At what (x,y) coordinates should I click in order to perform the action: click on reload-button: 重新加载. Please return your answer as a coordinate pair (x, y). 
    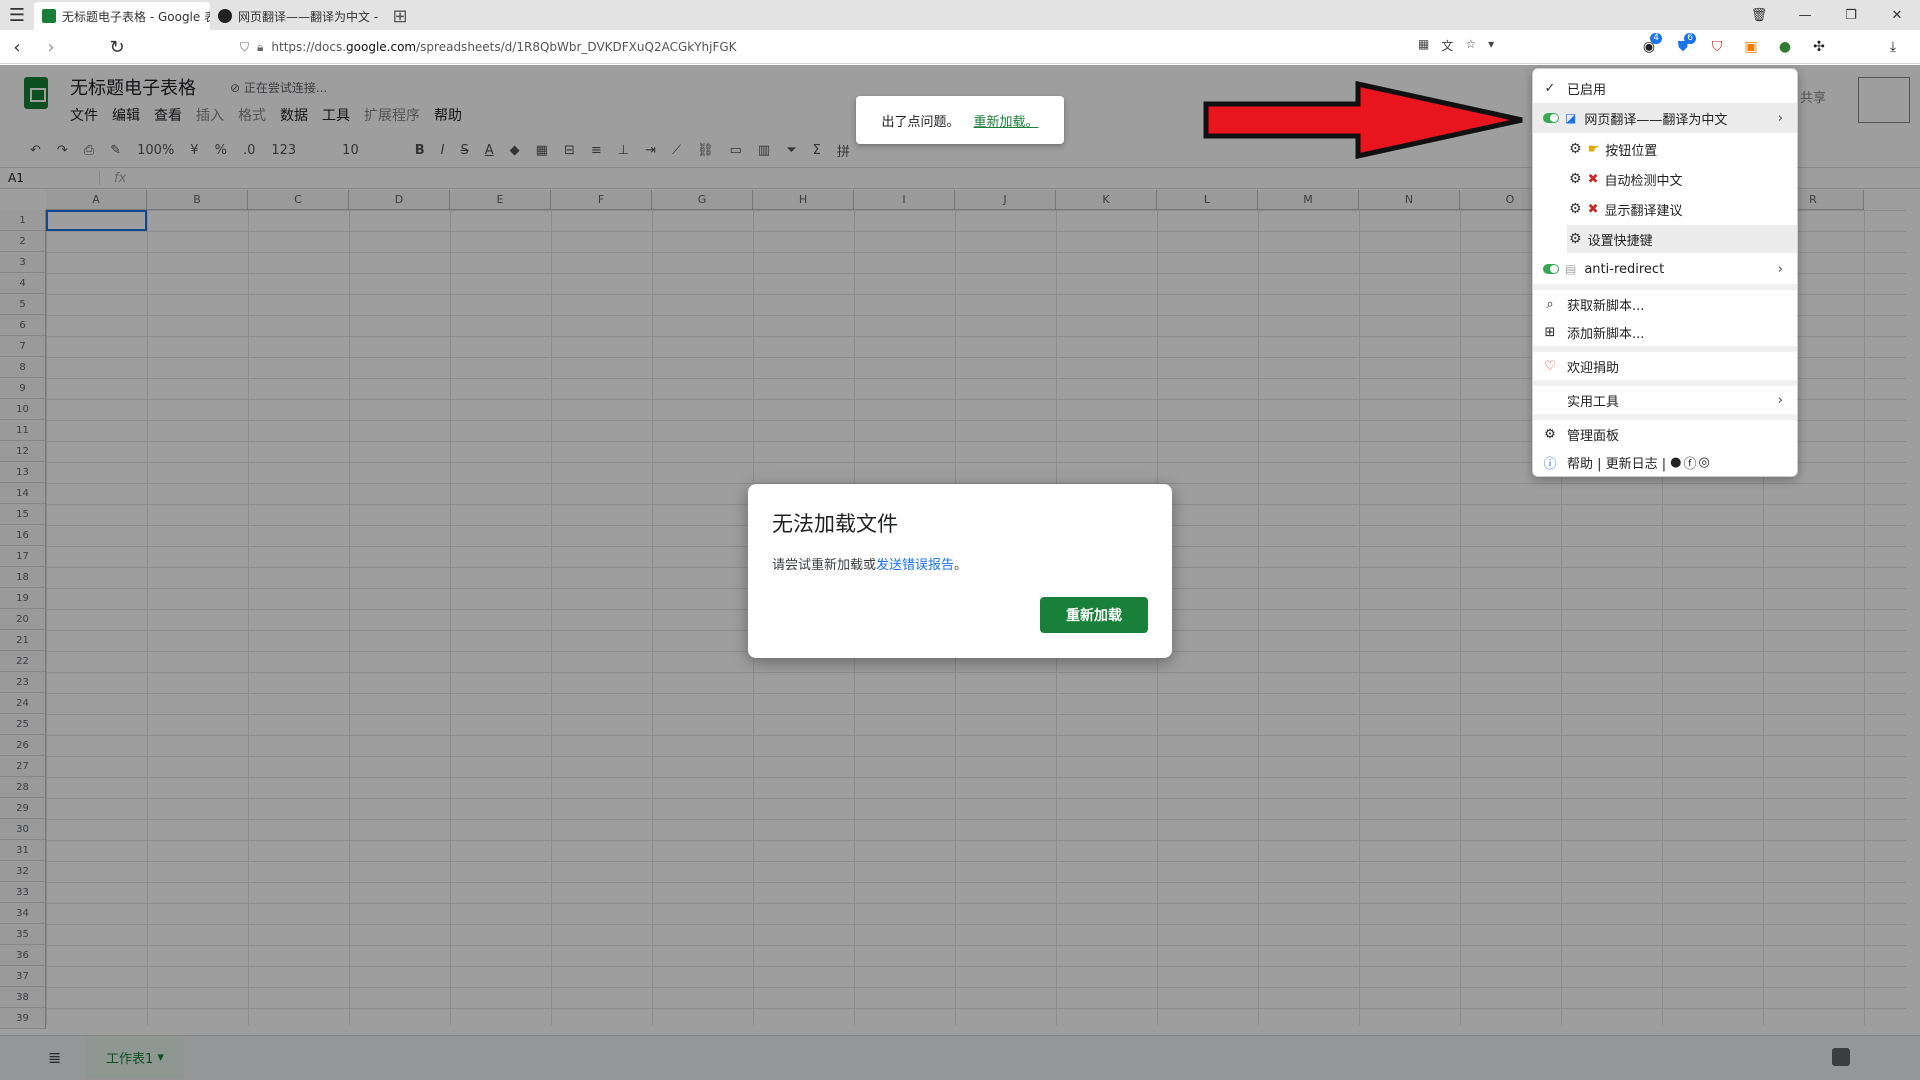
    Looking at the image, I should click on (1094, 615).